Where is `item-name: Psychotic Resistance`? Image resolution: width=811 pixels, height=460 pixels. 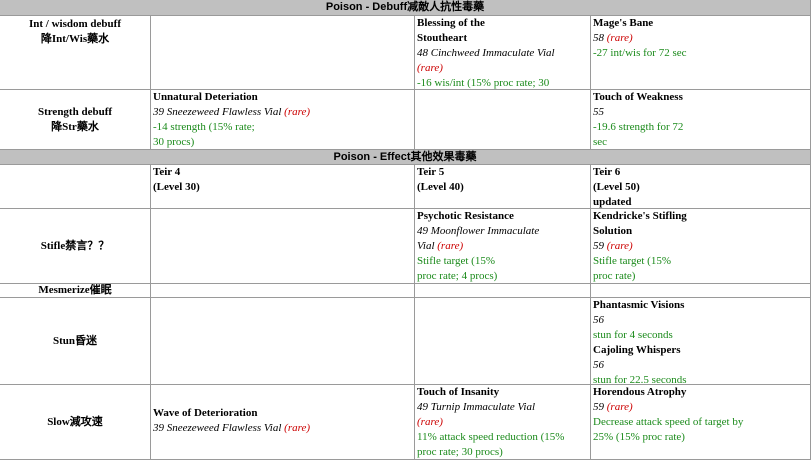
item-name: Psychotic Resistance is located at coordinates (465, 216).